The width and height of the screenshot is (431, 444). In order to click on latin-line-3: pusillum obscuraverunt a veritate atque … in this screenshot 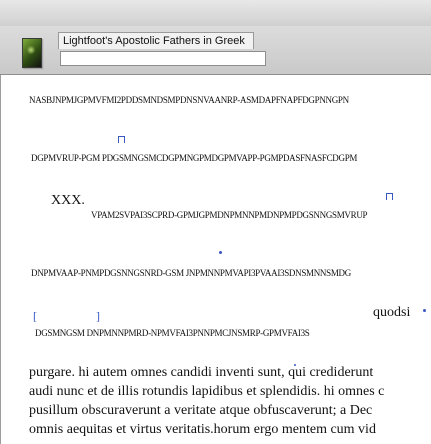, I will do `click(201, 410)`.